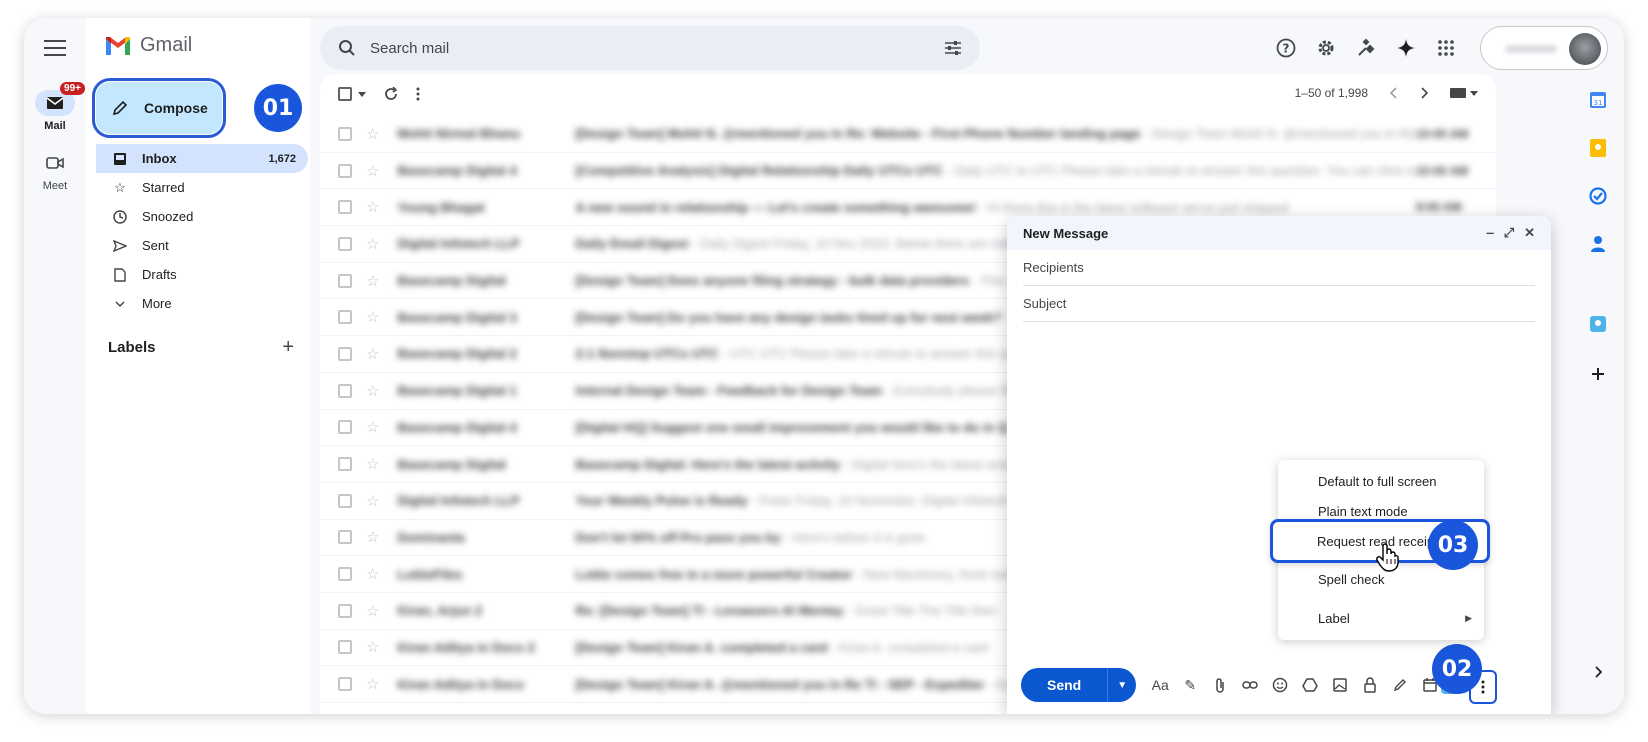 The height and width of the screenshot is (742, 1648). Describe the element at coordinates (148, 45) in the screenshot. I see `gmail-logo: Gmail` at that location.